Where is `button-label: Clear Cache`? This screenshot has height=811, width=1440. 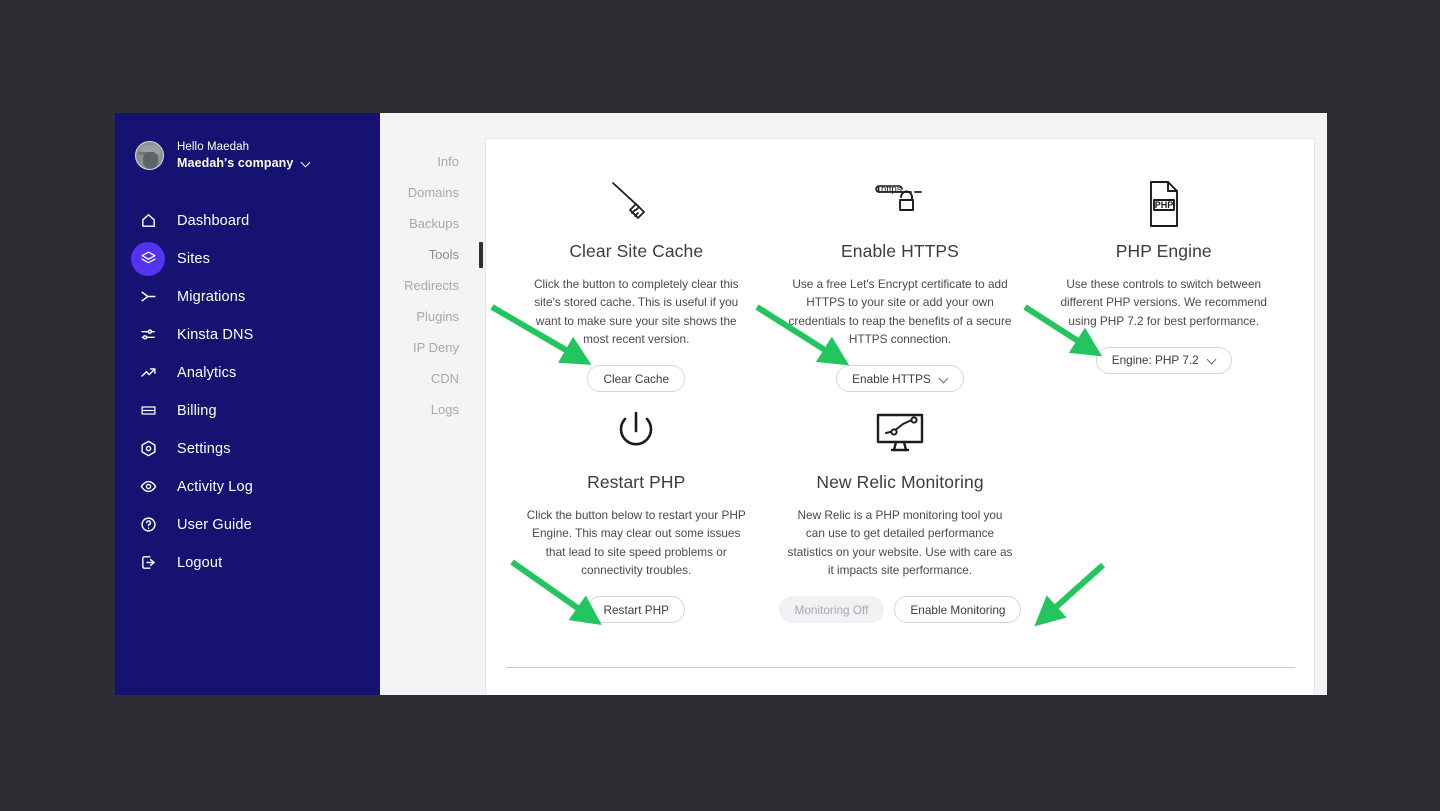 button-label: Clear Cache is located at coordinates (636, 378).